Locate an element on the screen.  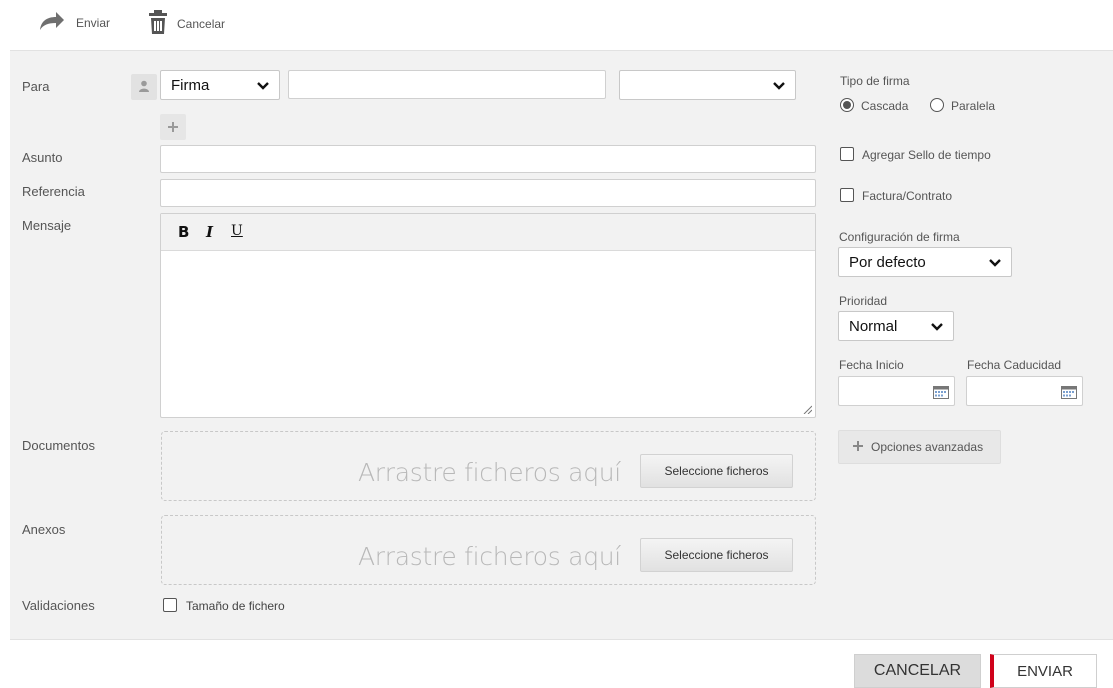
timestamp-checkbox is located at coordinates (847, 154).